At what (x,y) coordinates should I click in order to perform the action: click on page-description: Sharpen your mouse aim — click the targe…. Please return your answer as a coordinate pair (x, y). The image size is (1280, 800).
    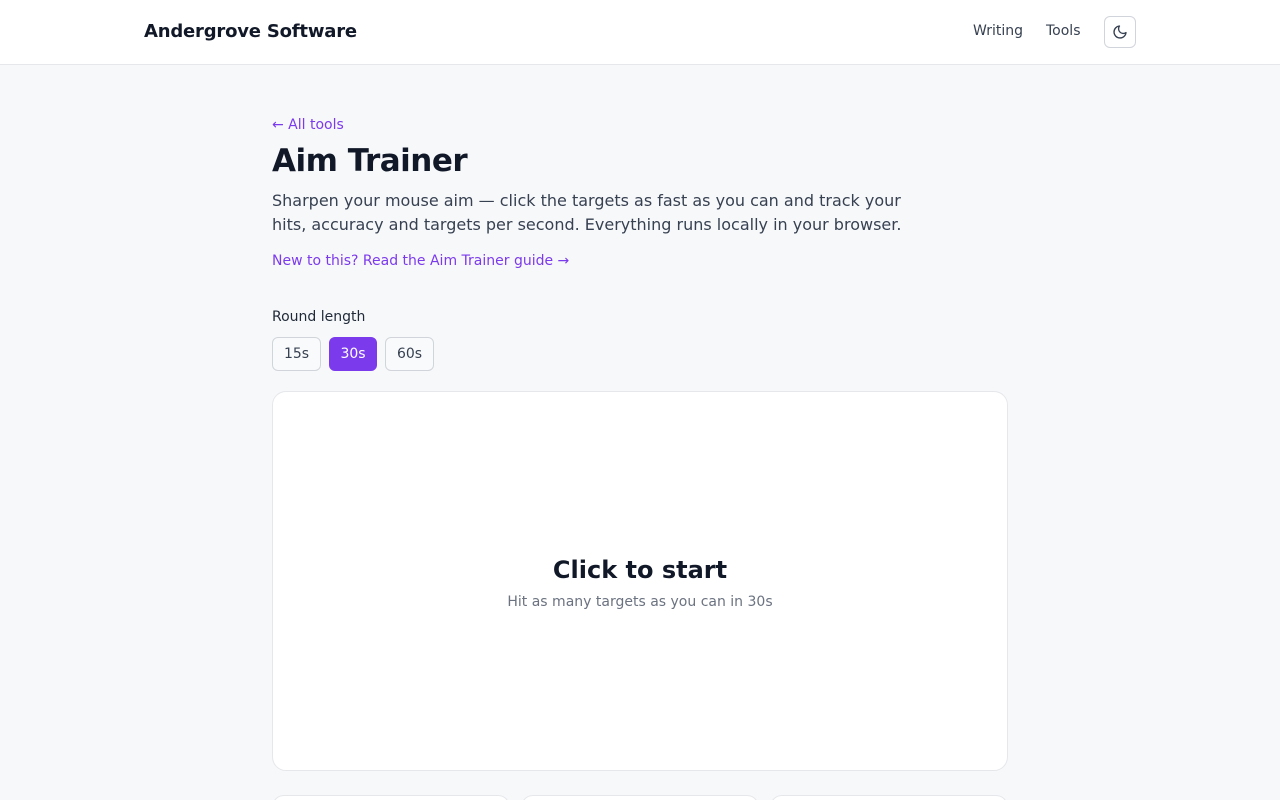
    Looking at the image, I should click on (587, 212).